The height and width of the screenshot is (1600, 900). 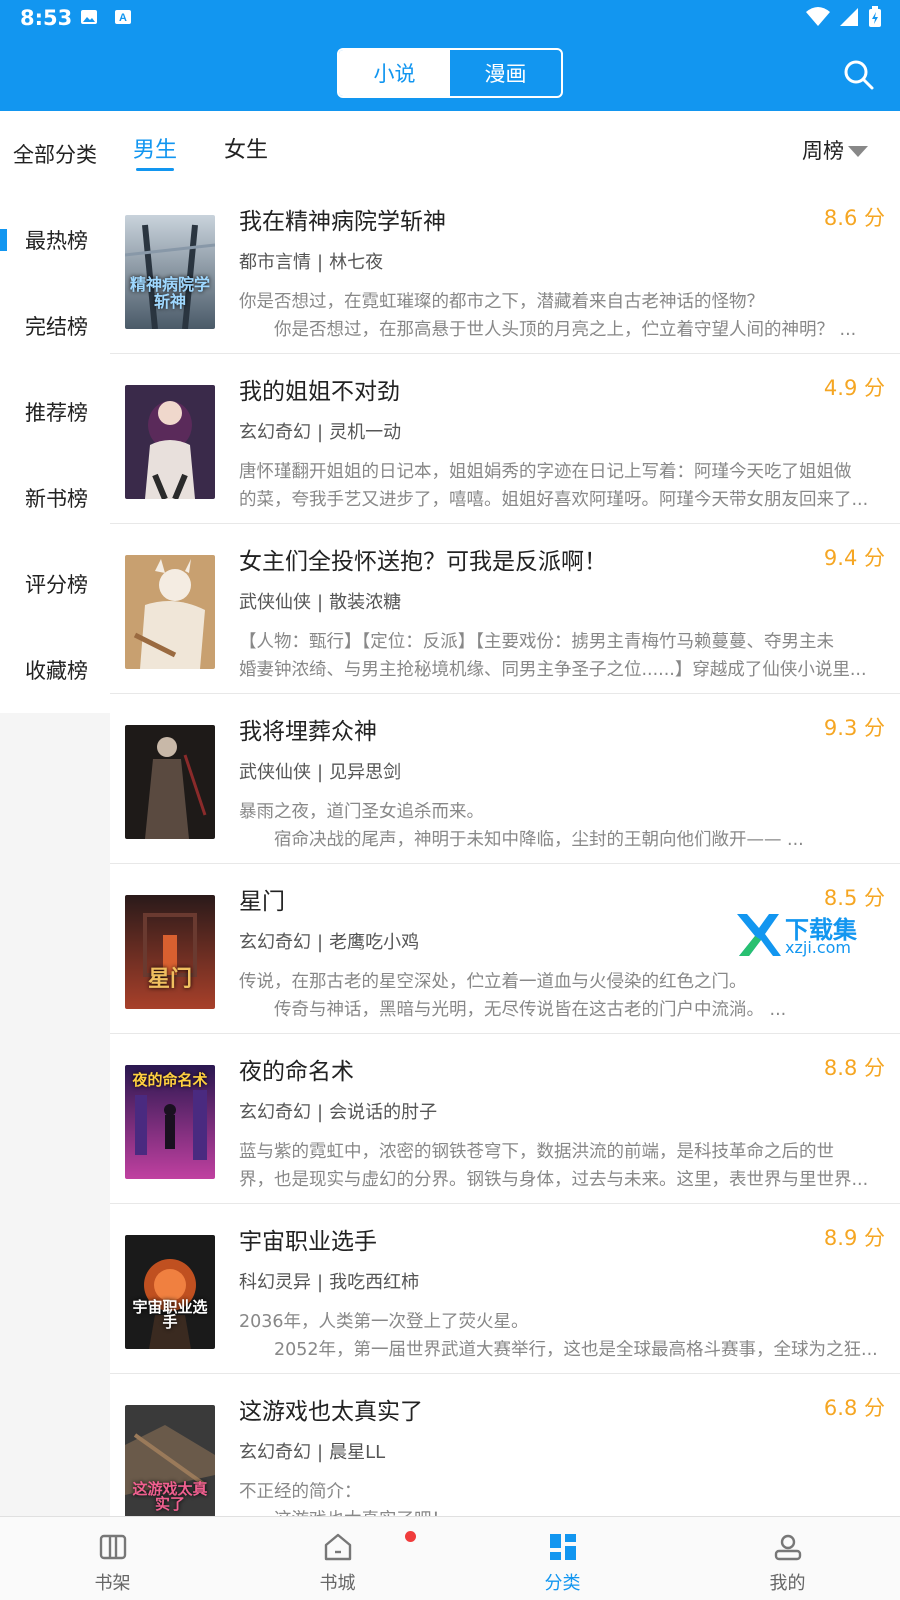 What do you see at coordinates (319, 392) in the screenshot?
I see `book-title: 我的姐姐不对劲` at bounding box center [319, 392].